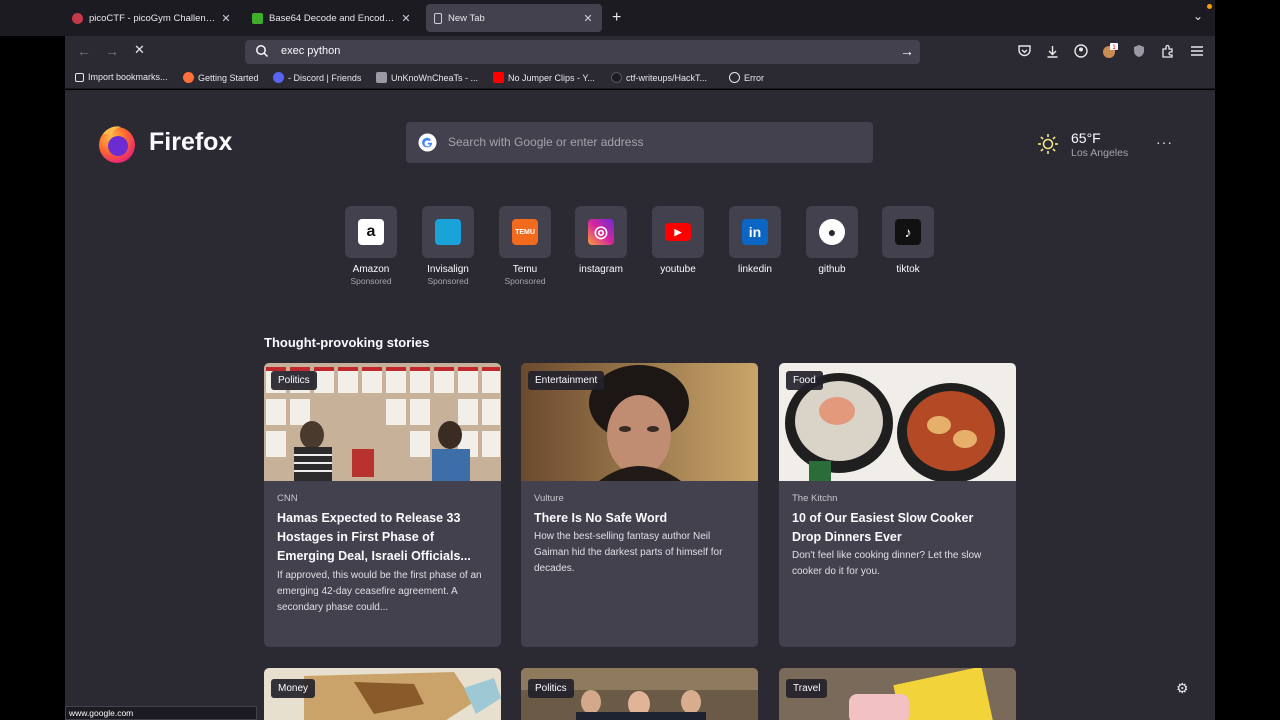 Image resolution: width=1280 pixels, height=720 pixels. What do you see at coordinates (734, 77) in the screenshot?
I see `globe-icon` at bounding box center [734, 77].